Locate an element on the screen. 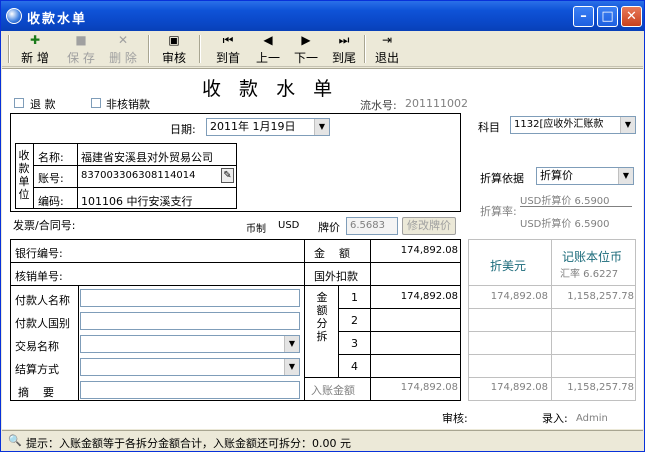 The image size is (645, 452). trade-select: ▼ is located at coordinates (190, 344).